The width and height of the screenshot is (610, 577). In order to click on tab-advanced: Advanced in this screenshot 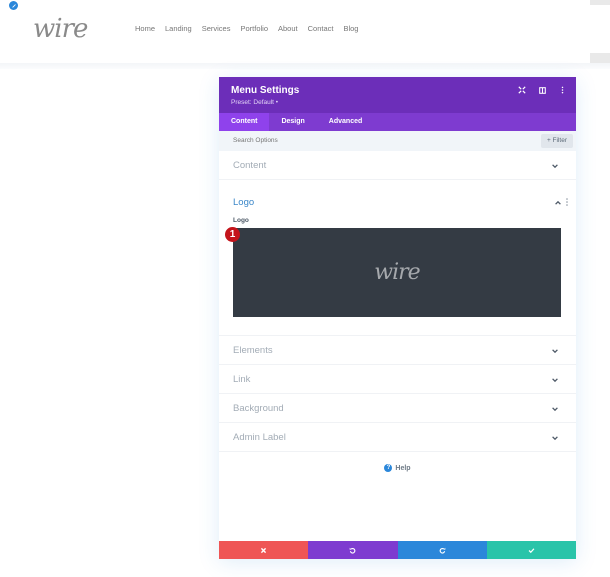, I will do `click(345, 122)`.